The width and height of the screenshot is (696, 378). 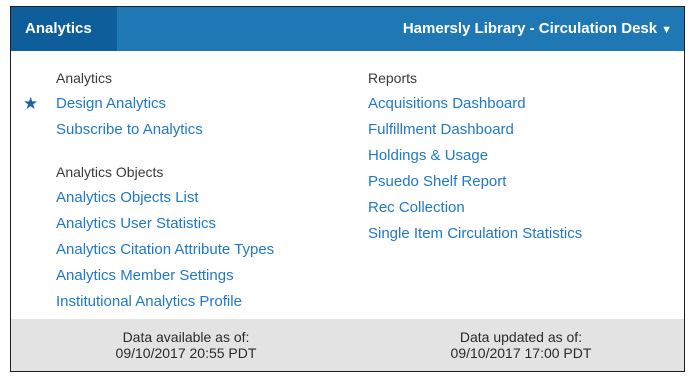 I want to click on library-switcher: Hamersly Library - Circulation Desk ▼, so click(x=537, y=29).